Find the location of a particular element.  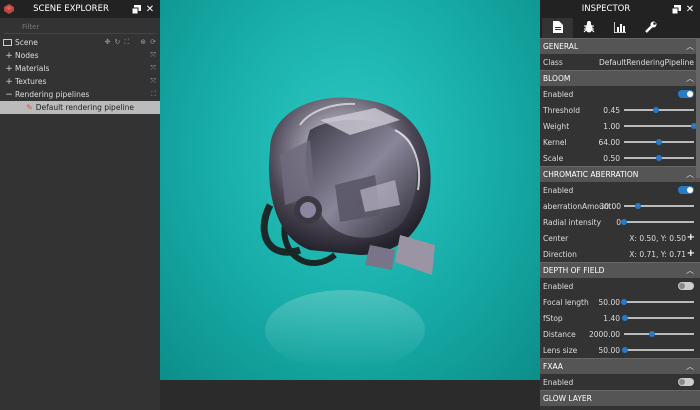

tab-properties is located at coordinates (557, 28).